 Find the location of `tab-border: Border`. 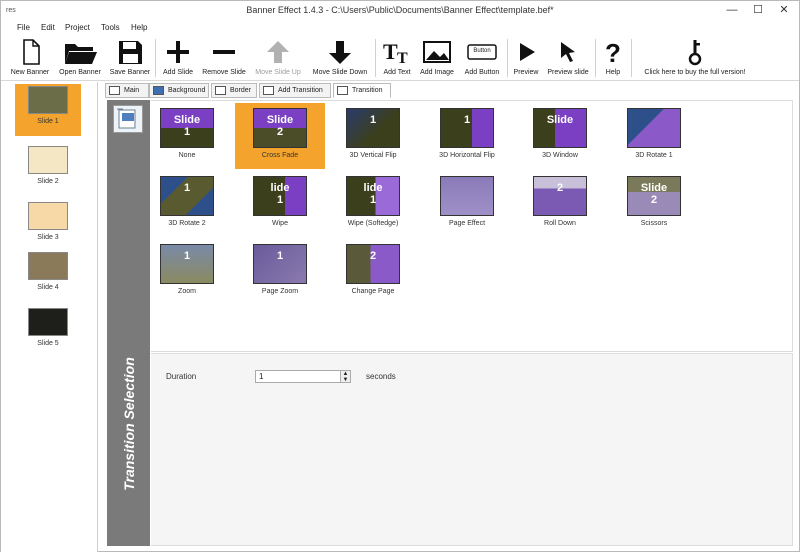

tab-border: Border is located at coordinates (234, 90).